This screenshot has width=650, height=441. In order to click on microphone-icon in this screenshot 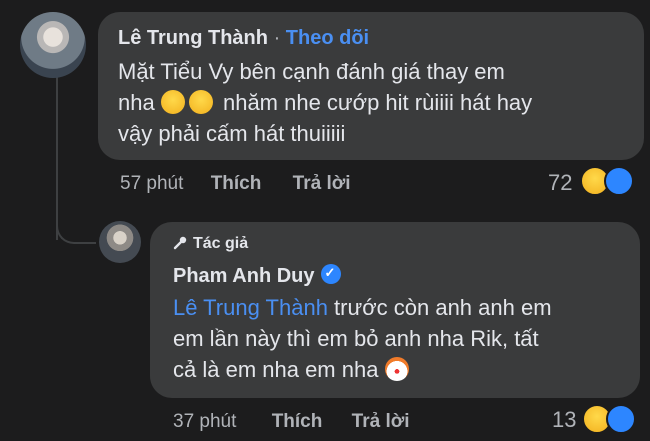, I will do `click(180, 243)`.